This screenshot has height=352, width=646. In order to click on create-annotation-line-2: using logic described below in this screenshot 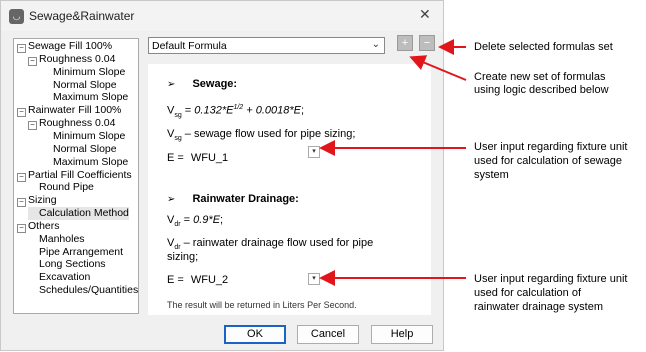, I will do `click(541, 90)`.